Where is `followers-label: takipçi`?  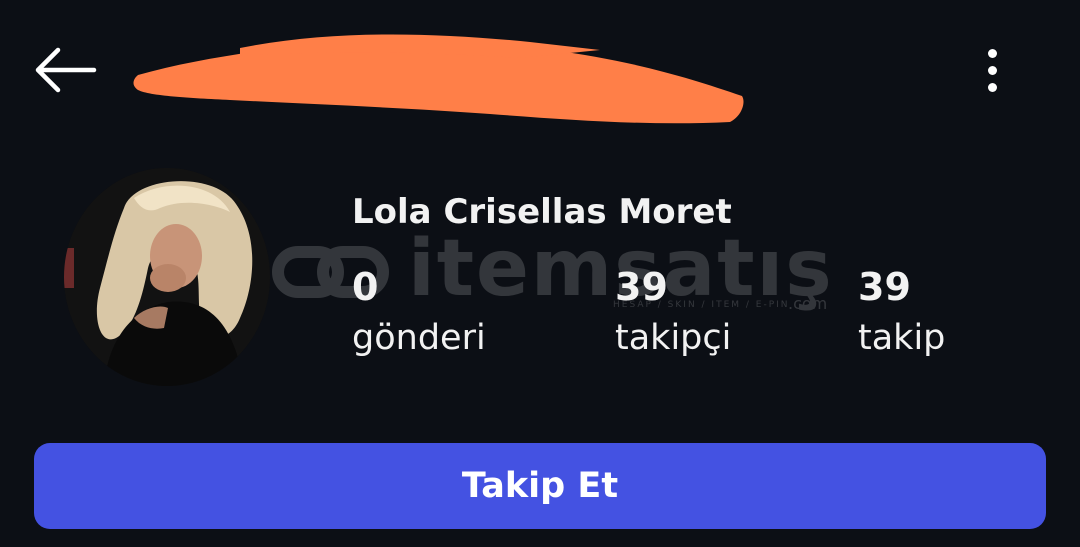 followers-label: takipçi is located at coordinates (673, 338).